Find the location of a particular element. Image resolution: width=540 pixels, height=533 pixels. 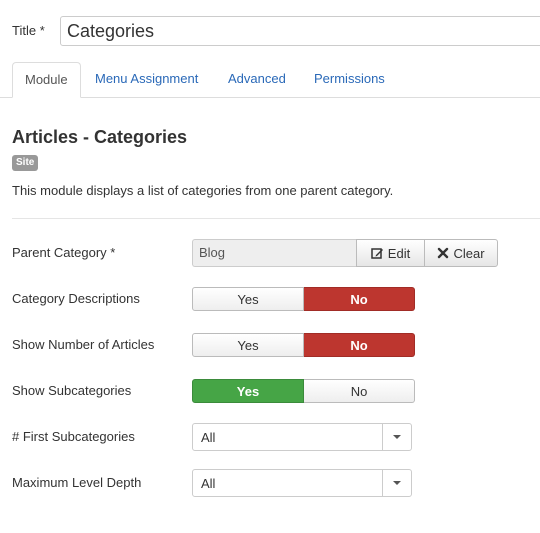

category-descriptions-toggle: Yes No is located at coordinates (303, 299).